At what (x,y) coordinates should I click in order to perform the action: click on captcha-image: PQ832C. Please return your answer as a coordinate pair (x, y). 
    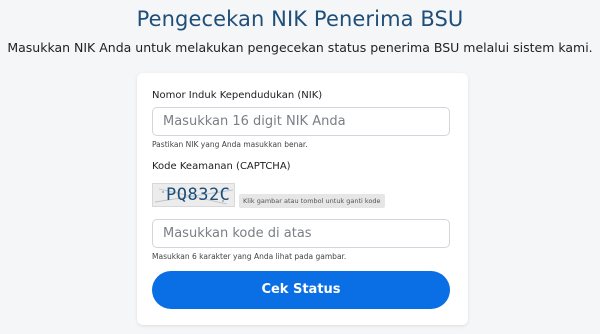
    Looking at the image, I should click on (193, 195).